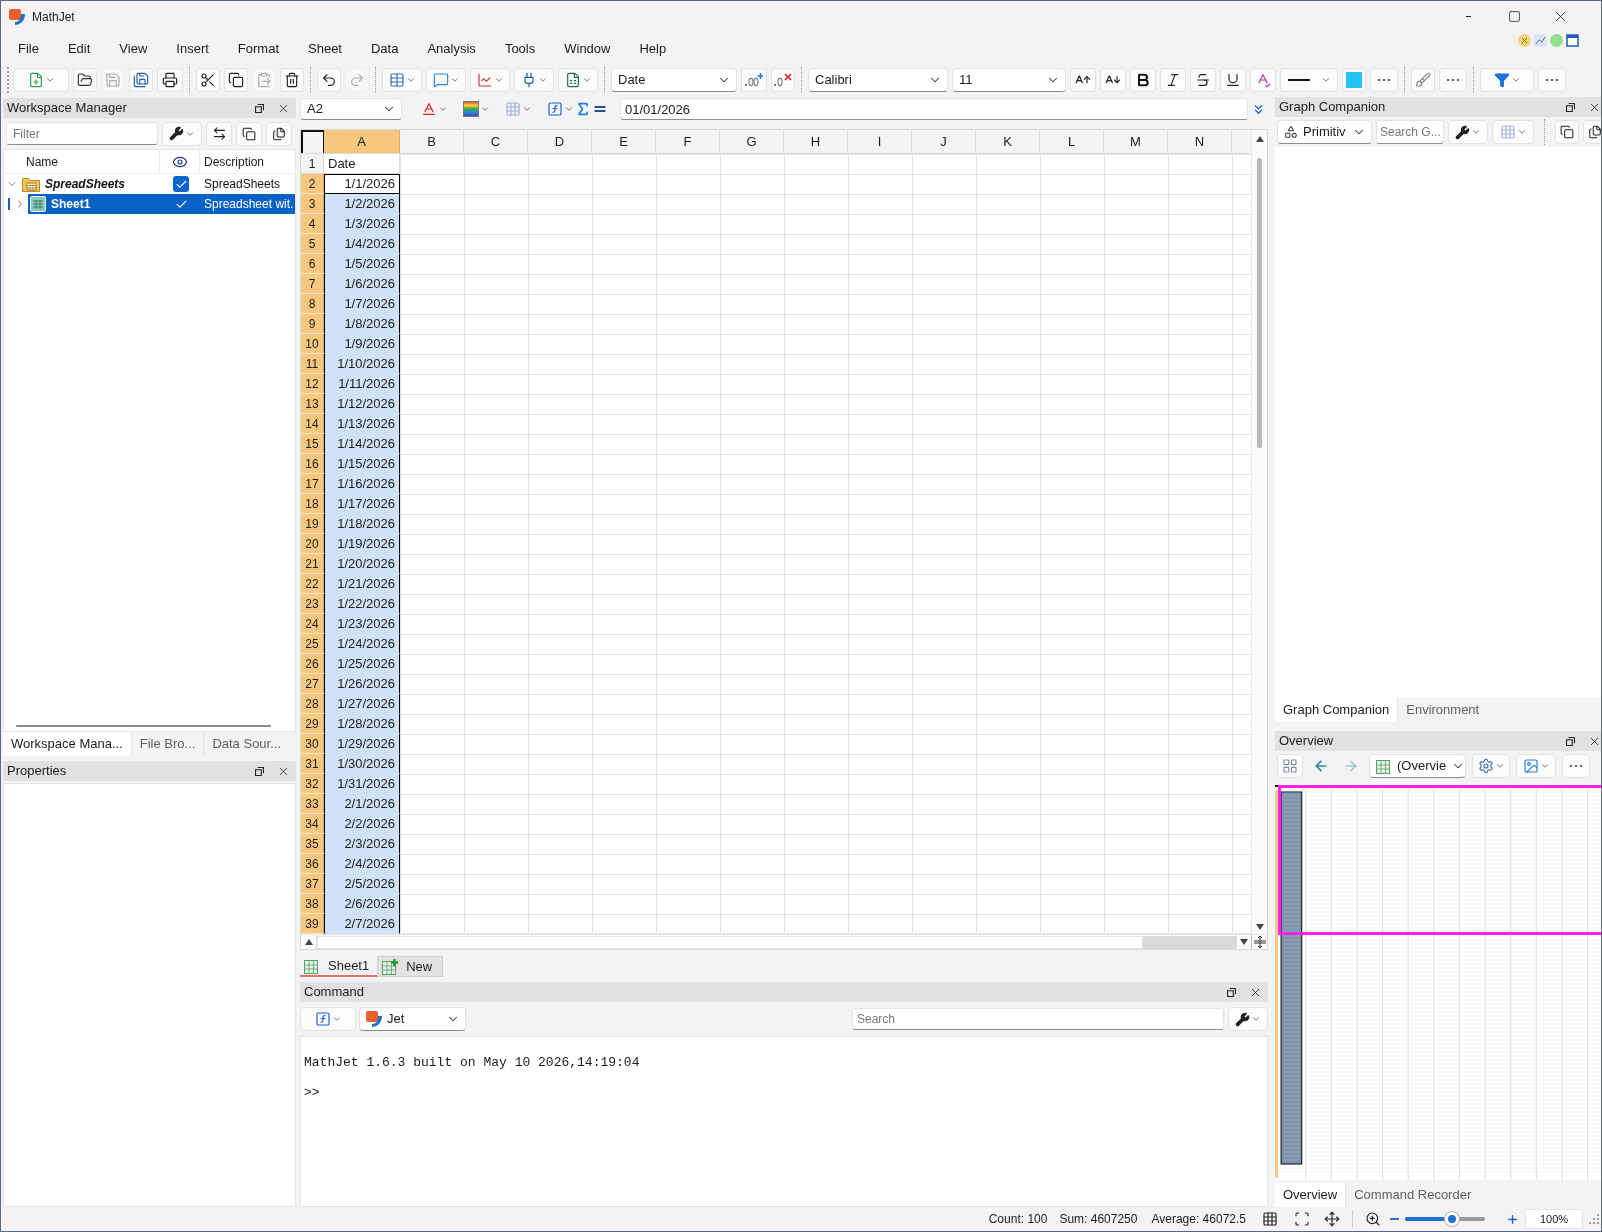 This screenshot has width=1602, height=1232. I want to click on menu-item: Help, so click(653, 48).